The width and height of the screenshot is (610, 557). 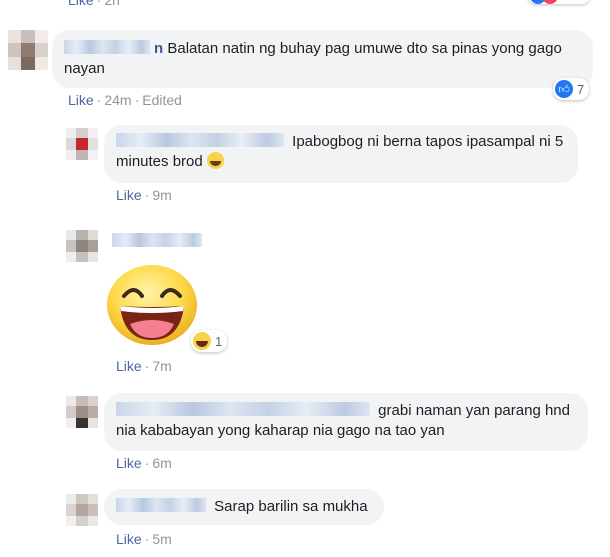 I want to click on comment-actions-top: Like · 2h, so click(x=94, y=4).